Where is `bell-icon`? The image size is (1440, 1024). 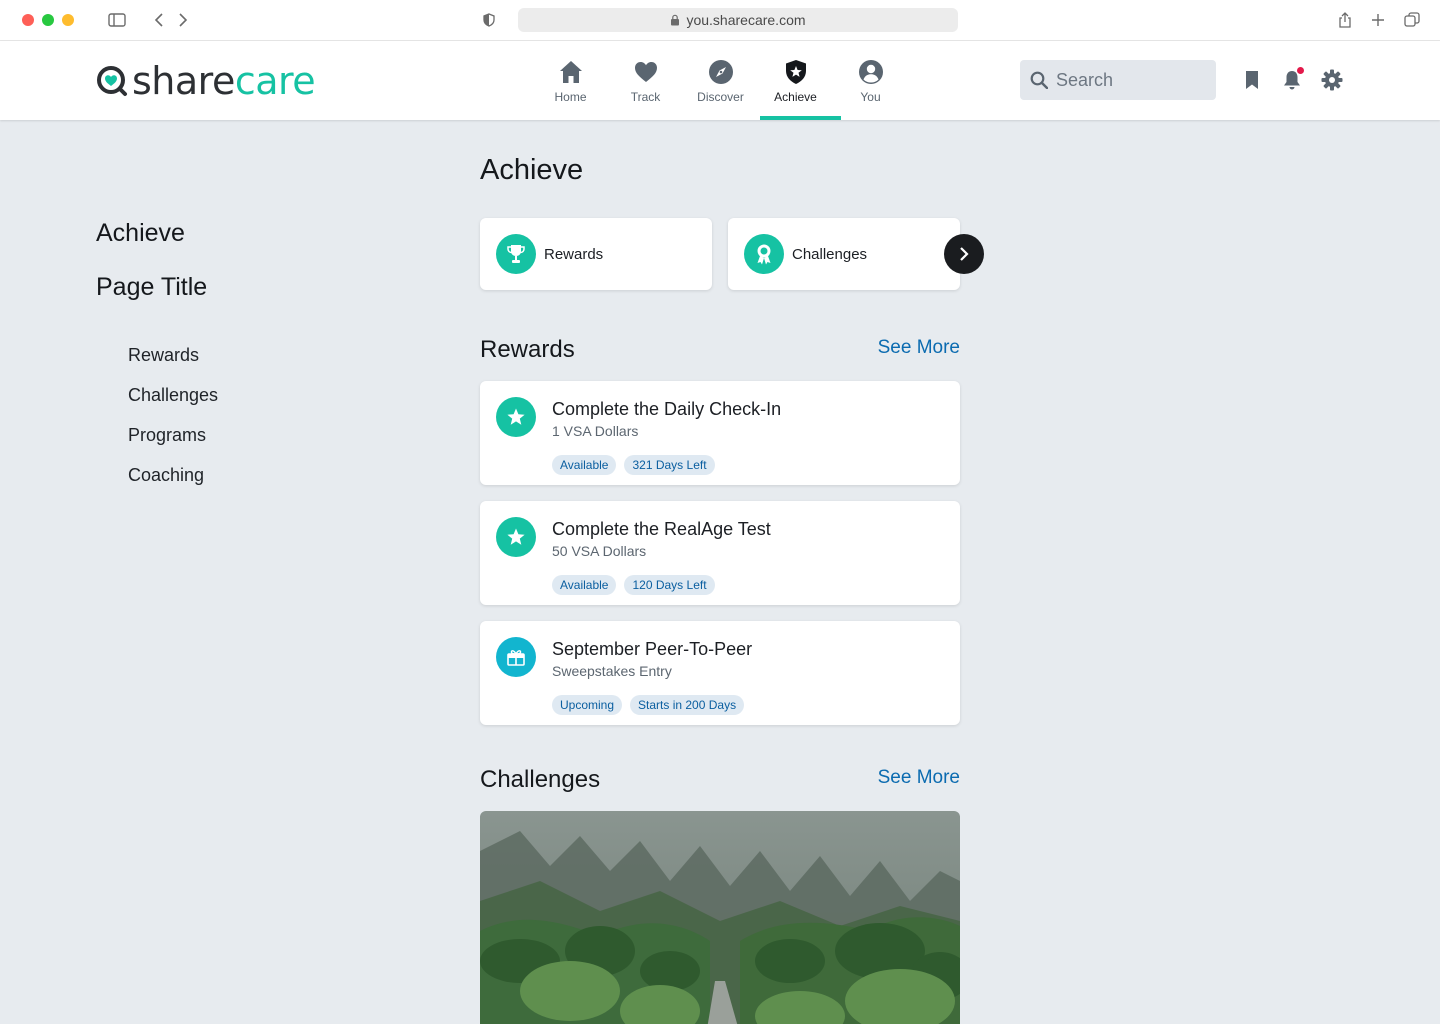 bell-icon is located at coordinates (1292, 79).